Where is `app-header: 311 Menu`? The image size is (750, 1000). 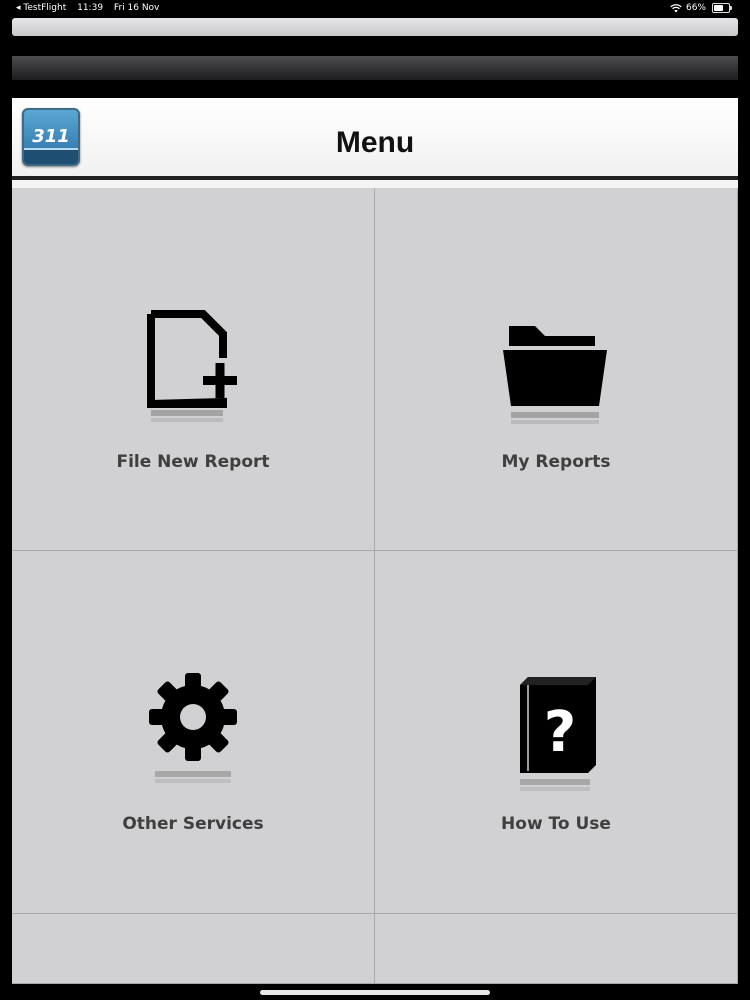
app-header: 311 Menu is located at coordinates (375, 139).